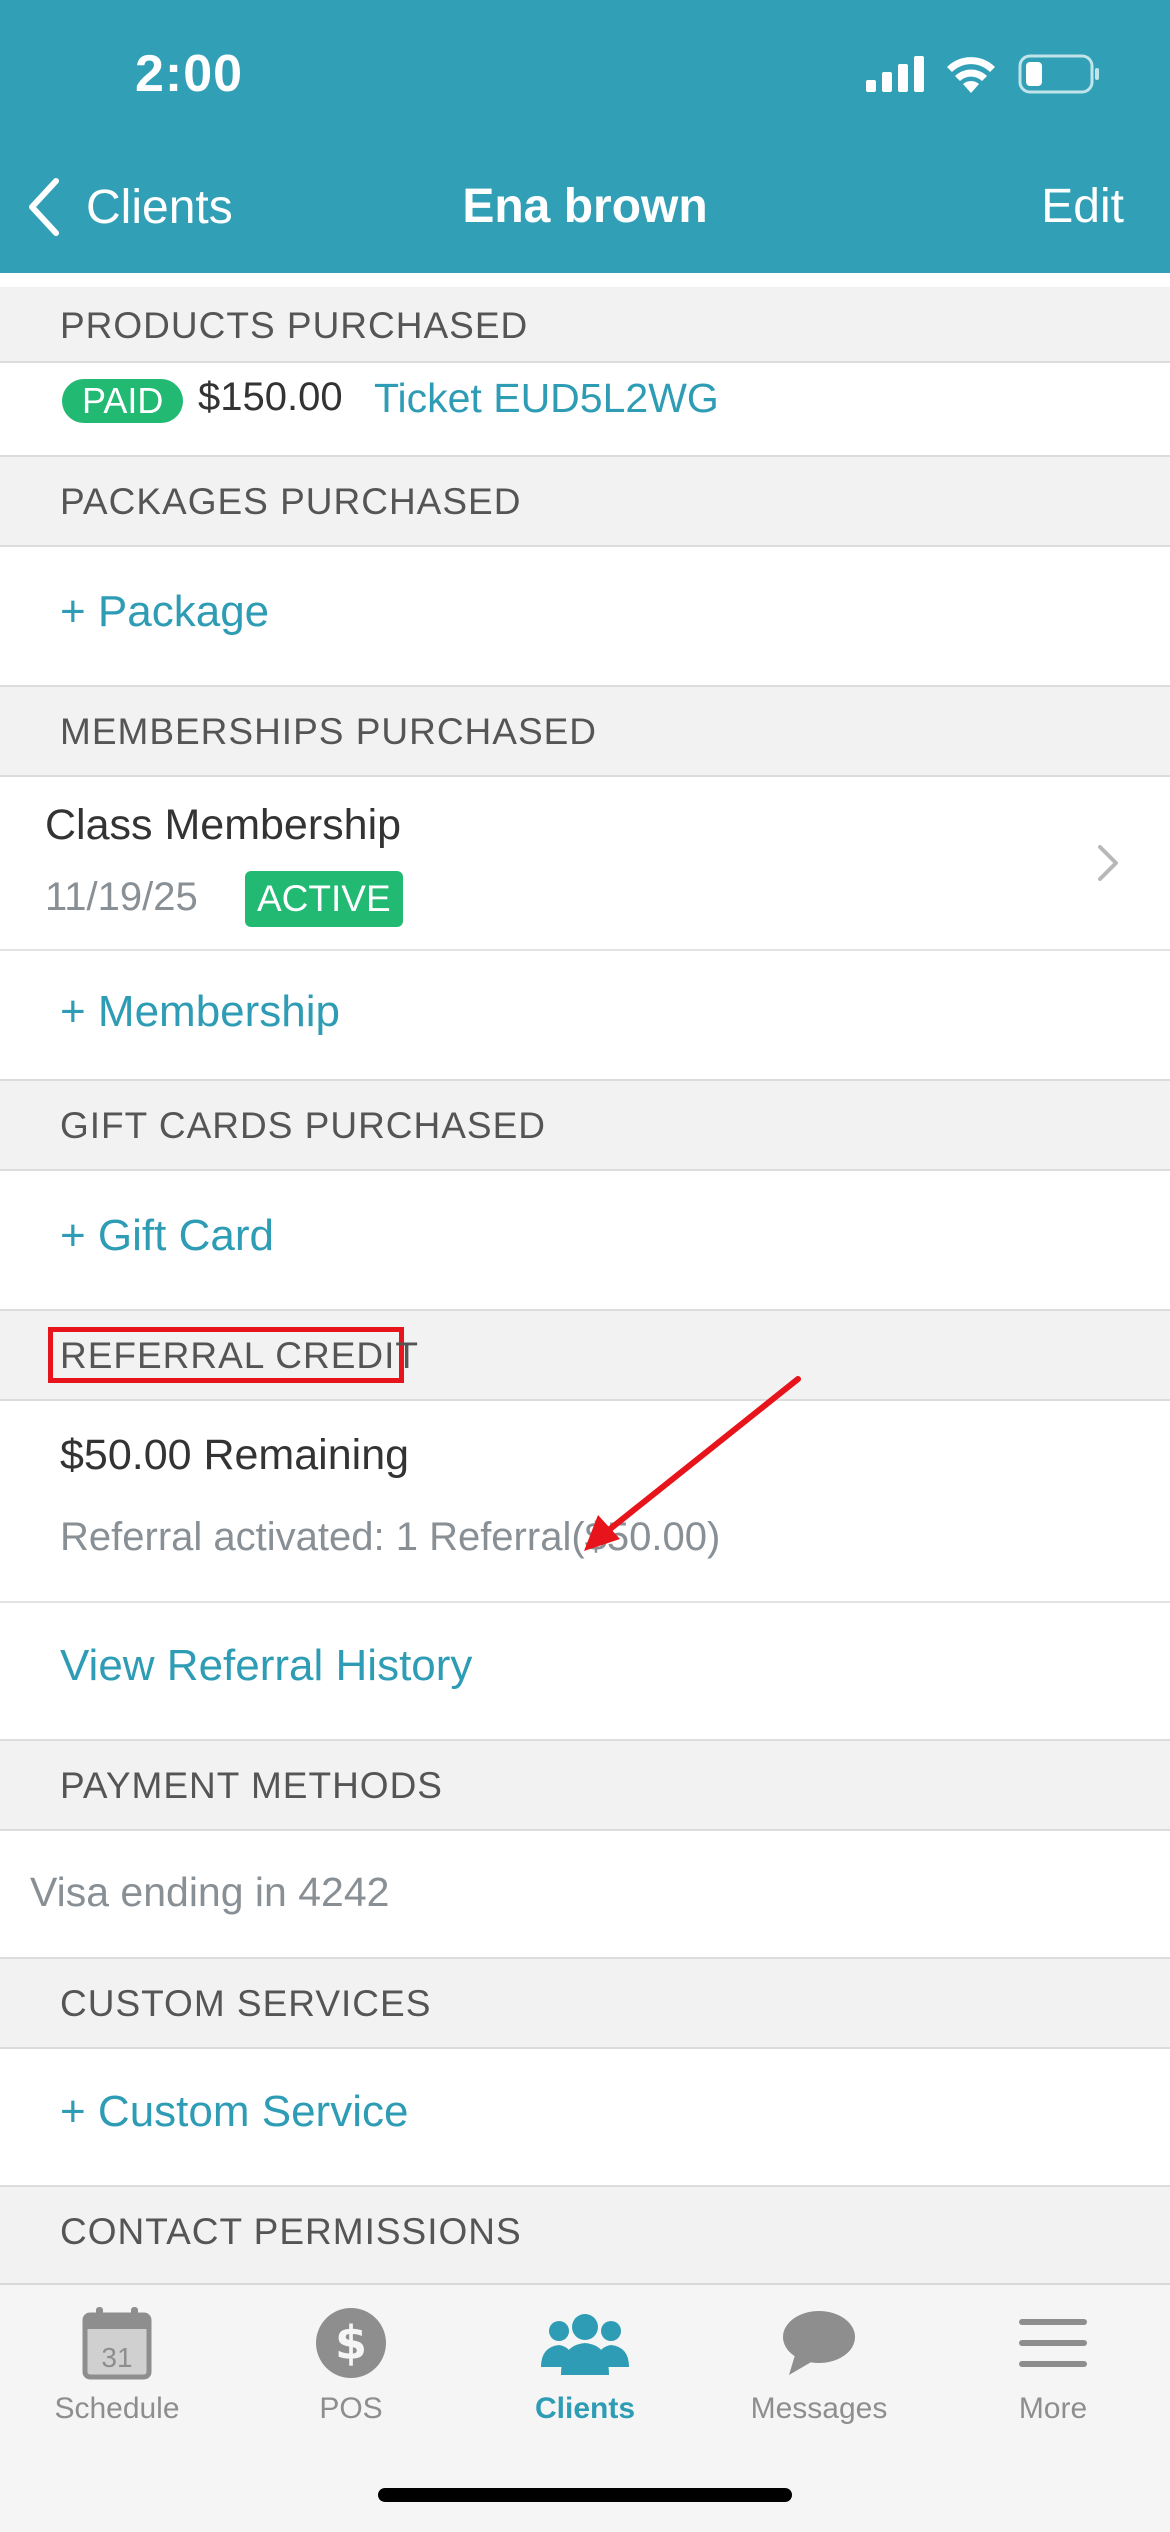 This screenshot has width=1170, height=2532. I want to click on membership-item: Class Membership 11/19/25 ACTIVE, so click(585, 864).